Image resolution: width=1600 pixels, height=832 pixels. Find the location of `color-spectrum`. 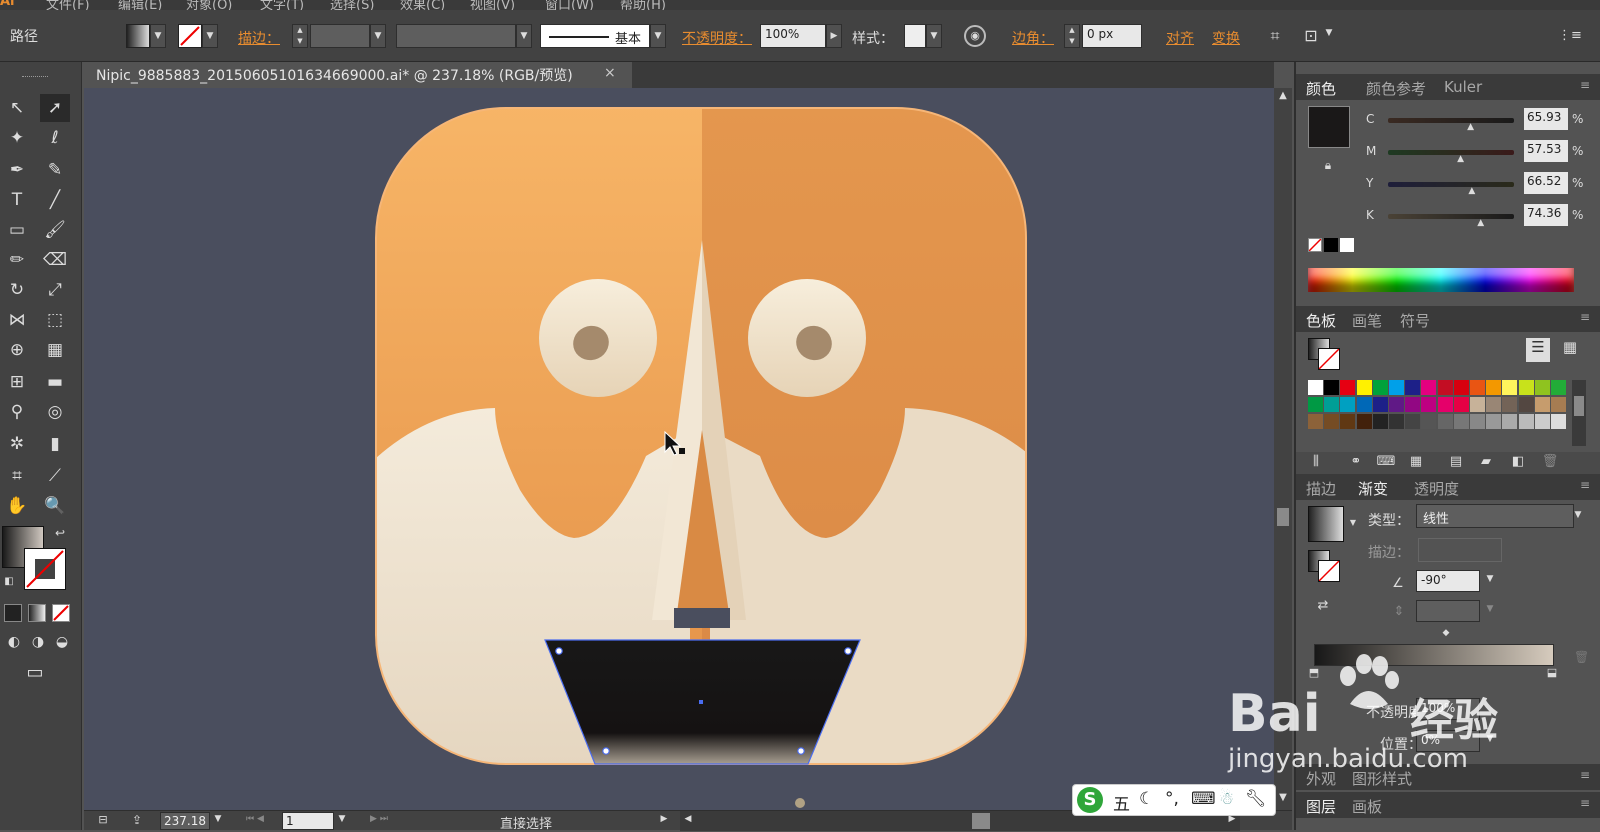

color-spectrum is located at coordinates (1441, 280).